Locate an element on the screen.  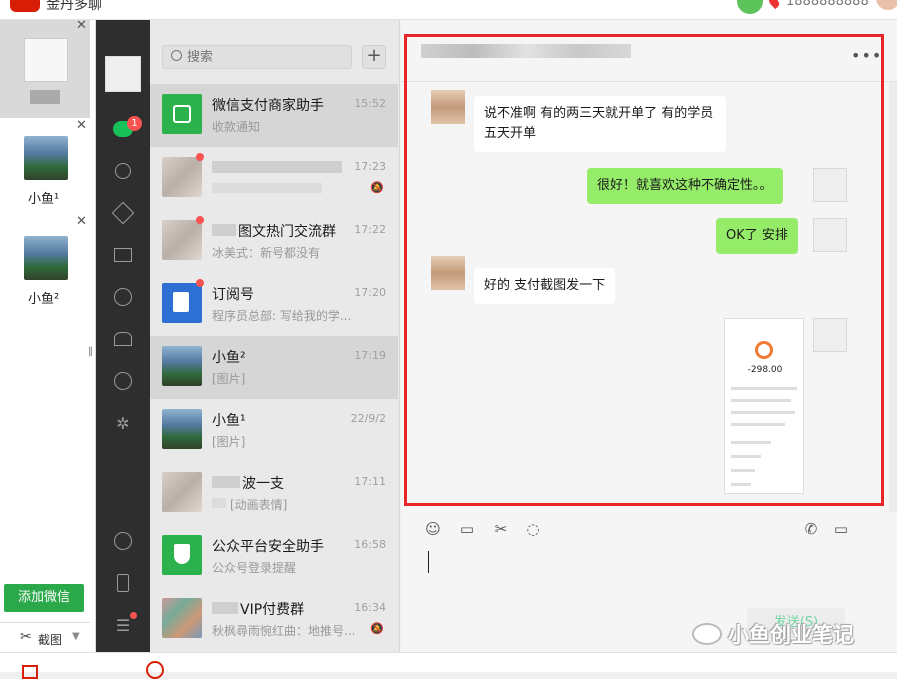
spark-icon: ✲ is located at coordinates (123, 423).